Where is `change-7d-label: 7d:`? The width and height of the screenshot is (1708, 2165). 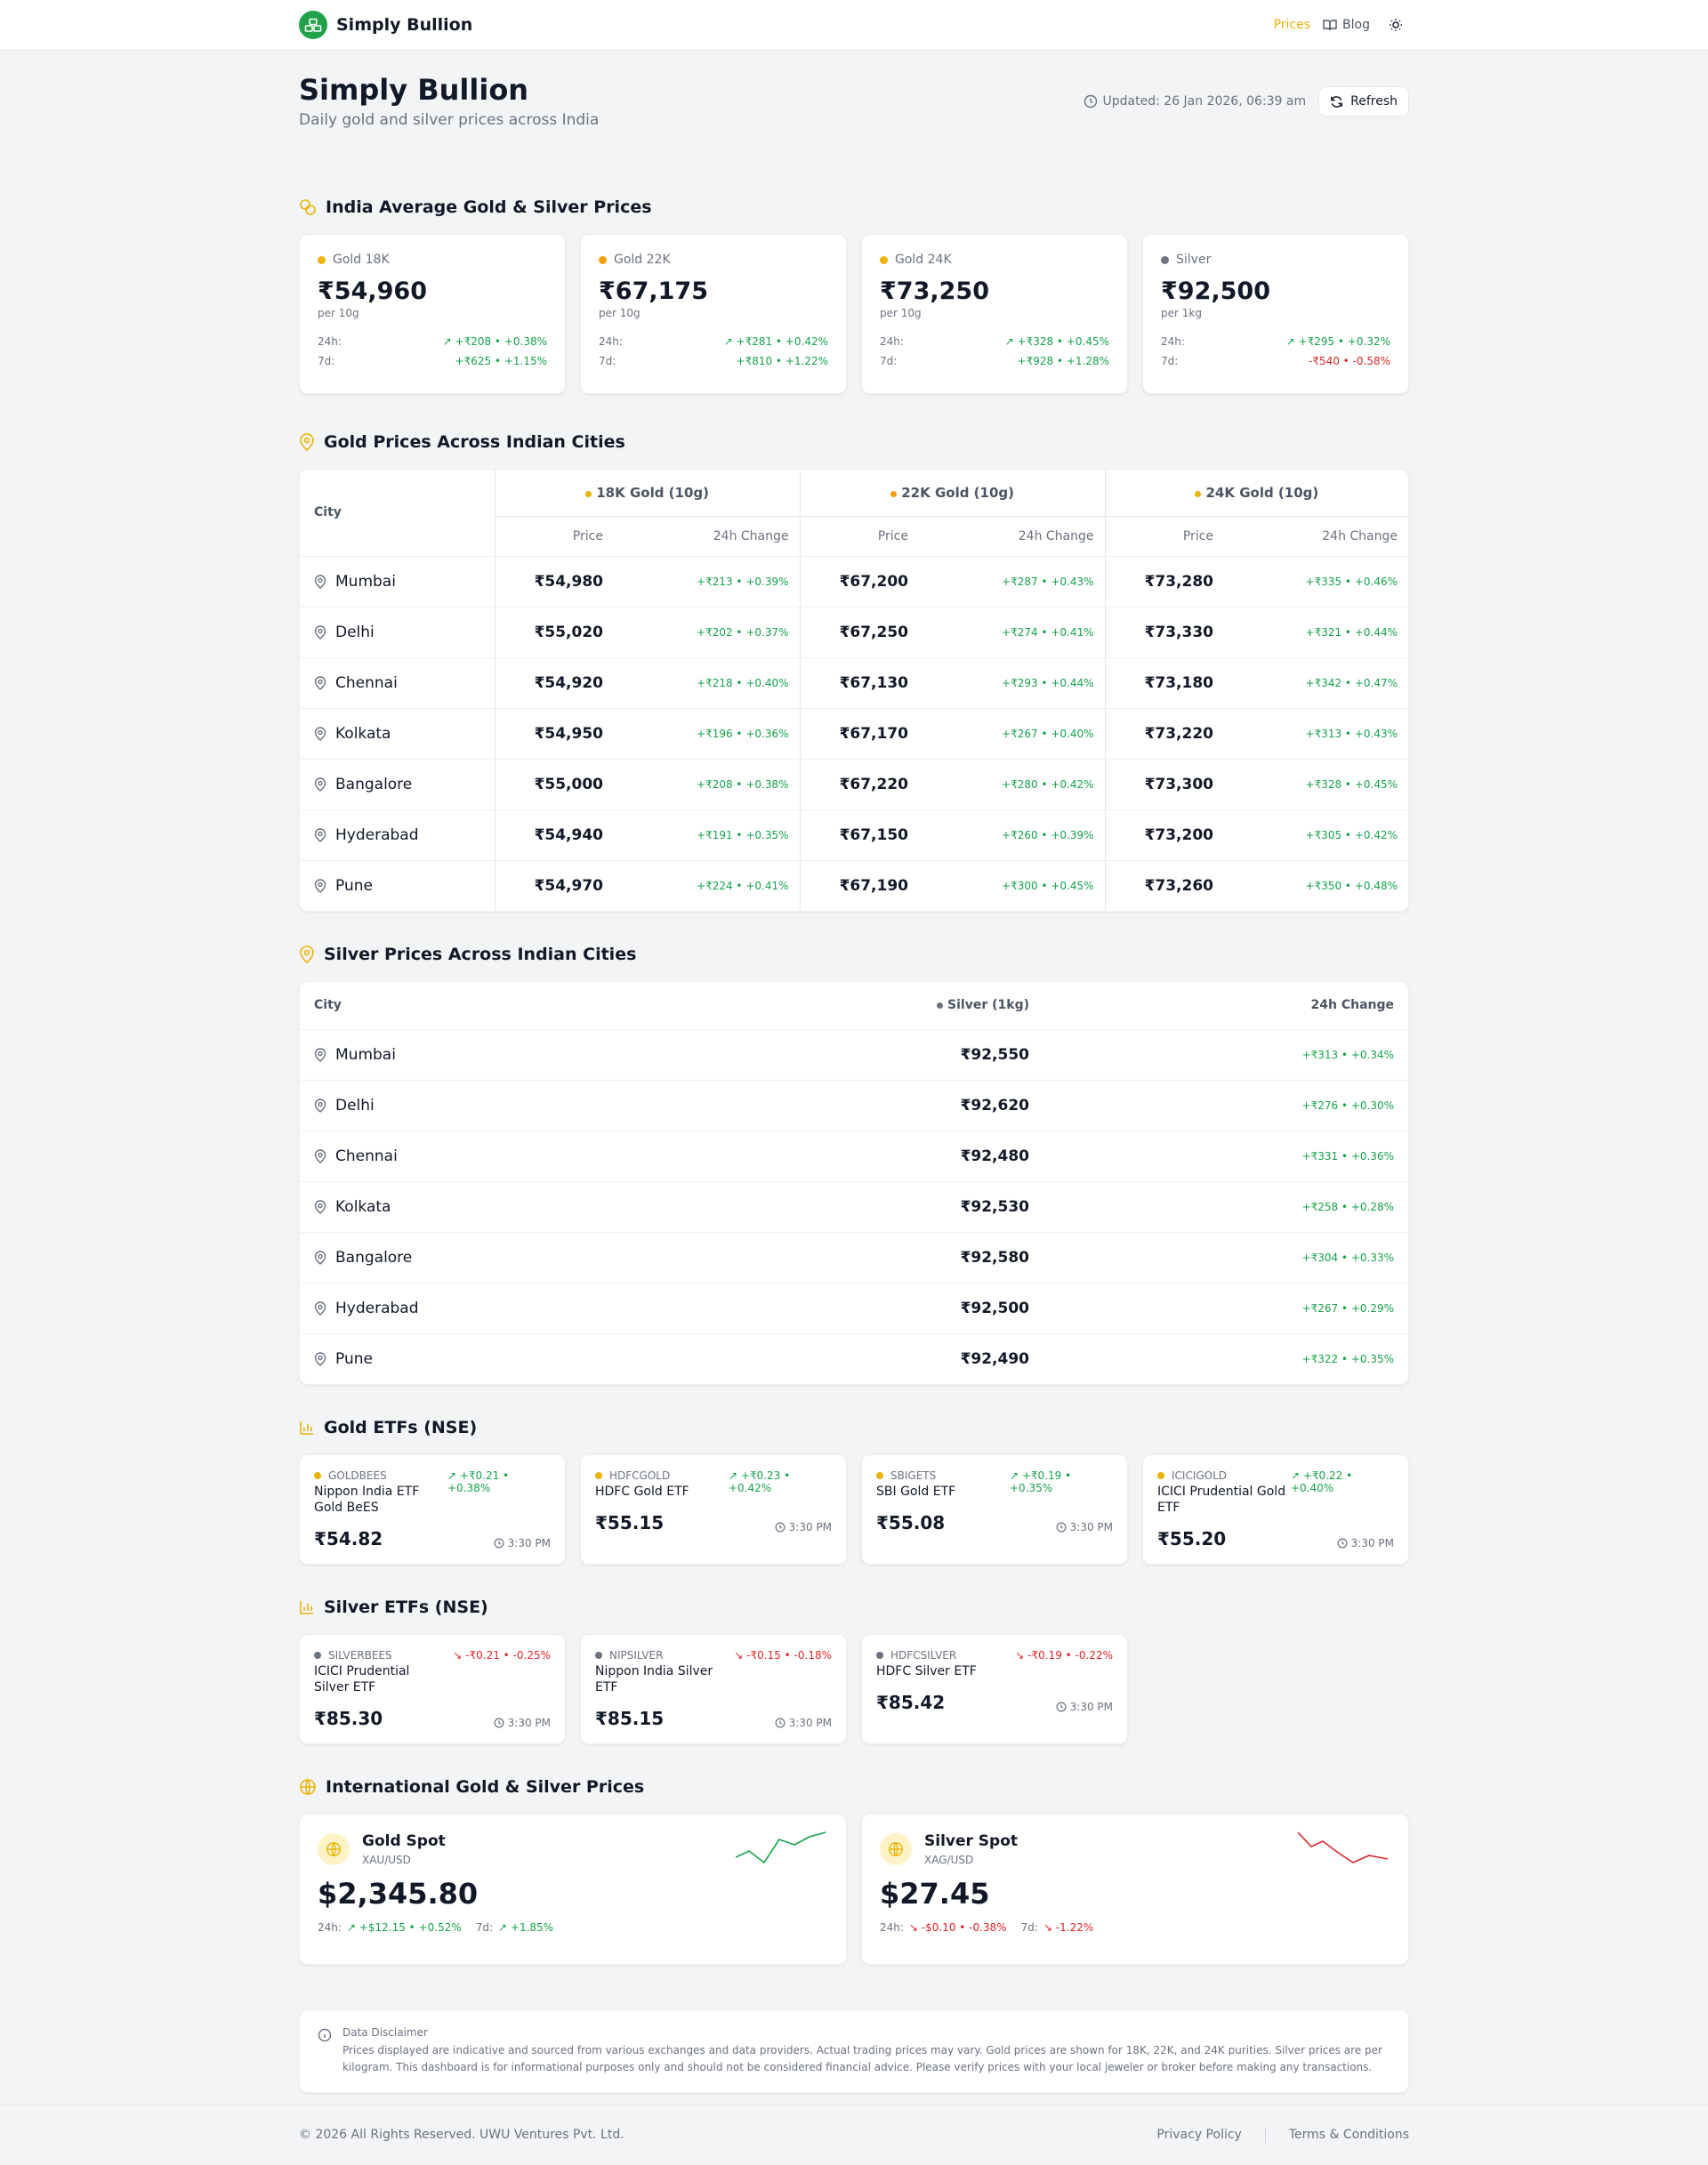 change-7d-label: 7d: is located at coordinates (889, 361).